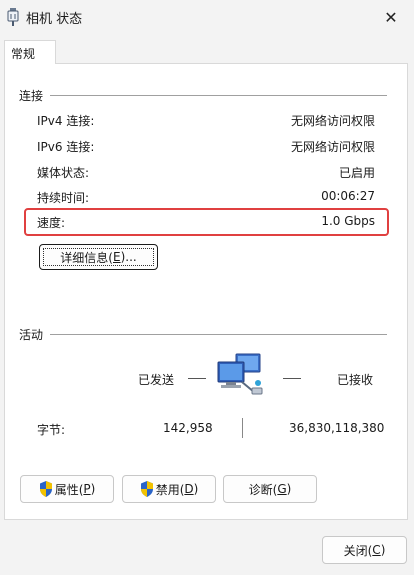  What do you see at coordinates (356, 173) in the screenshot?
I see `media-state-value: 已启用` at bounding box center [356, 173].